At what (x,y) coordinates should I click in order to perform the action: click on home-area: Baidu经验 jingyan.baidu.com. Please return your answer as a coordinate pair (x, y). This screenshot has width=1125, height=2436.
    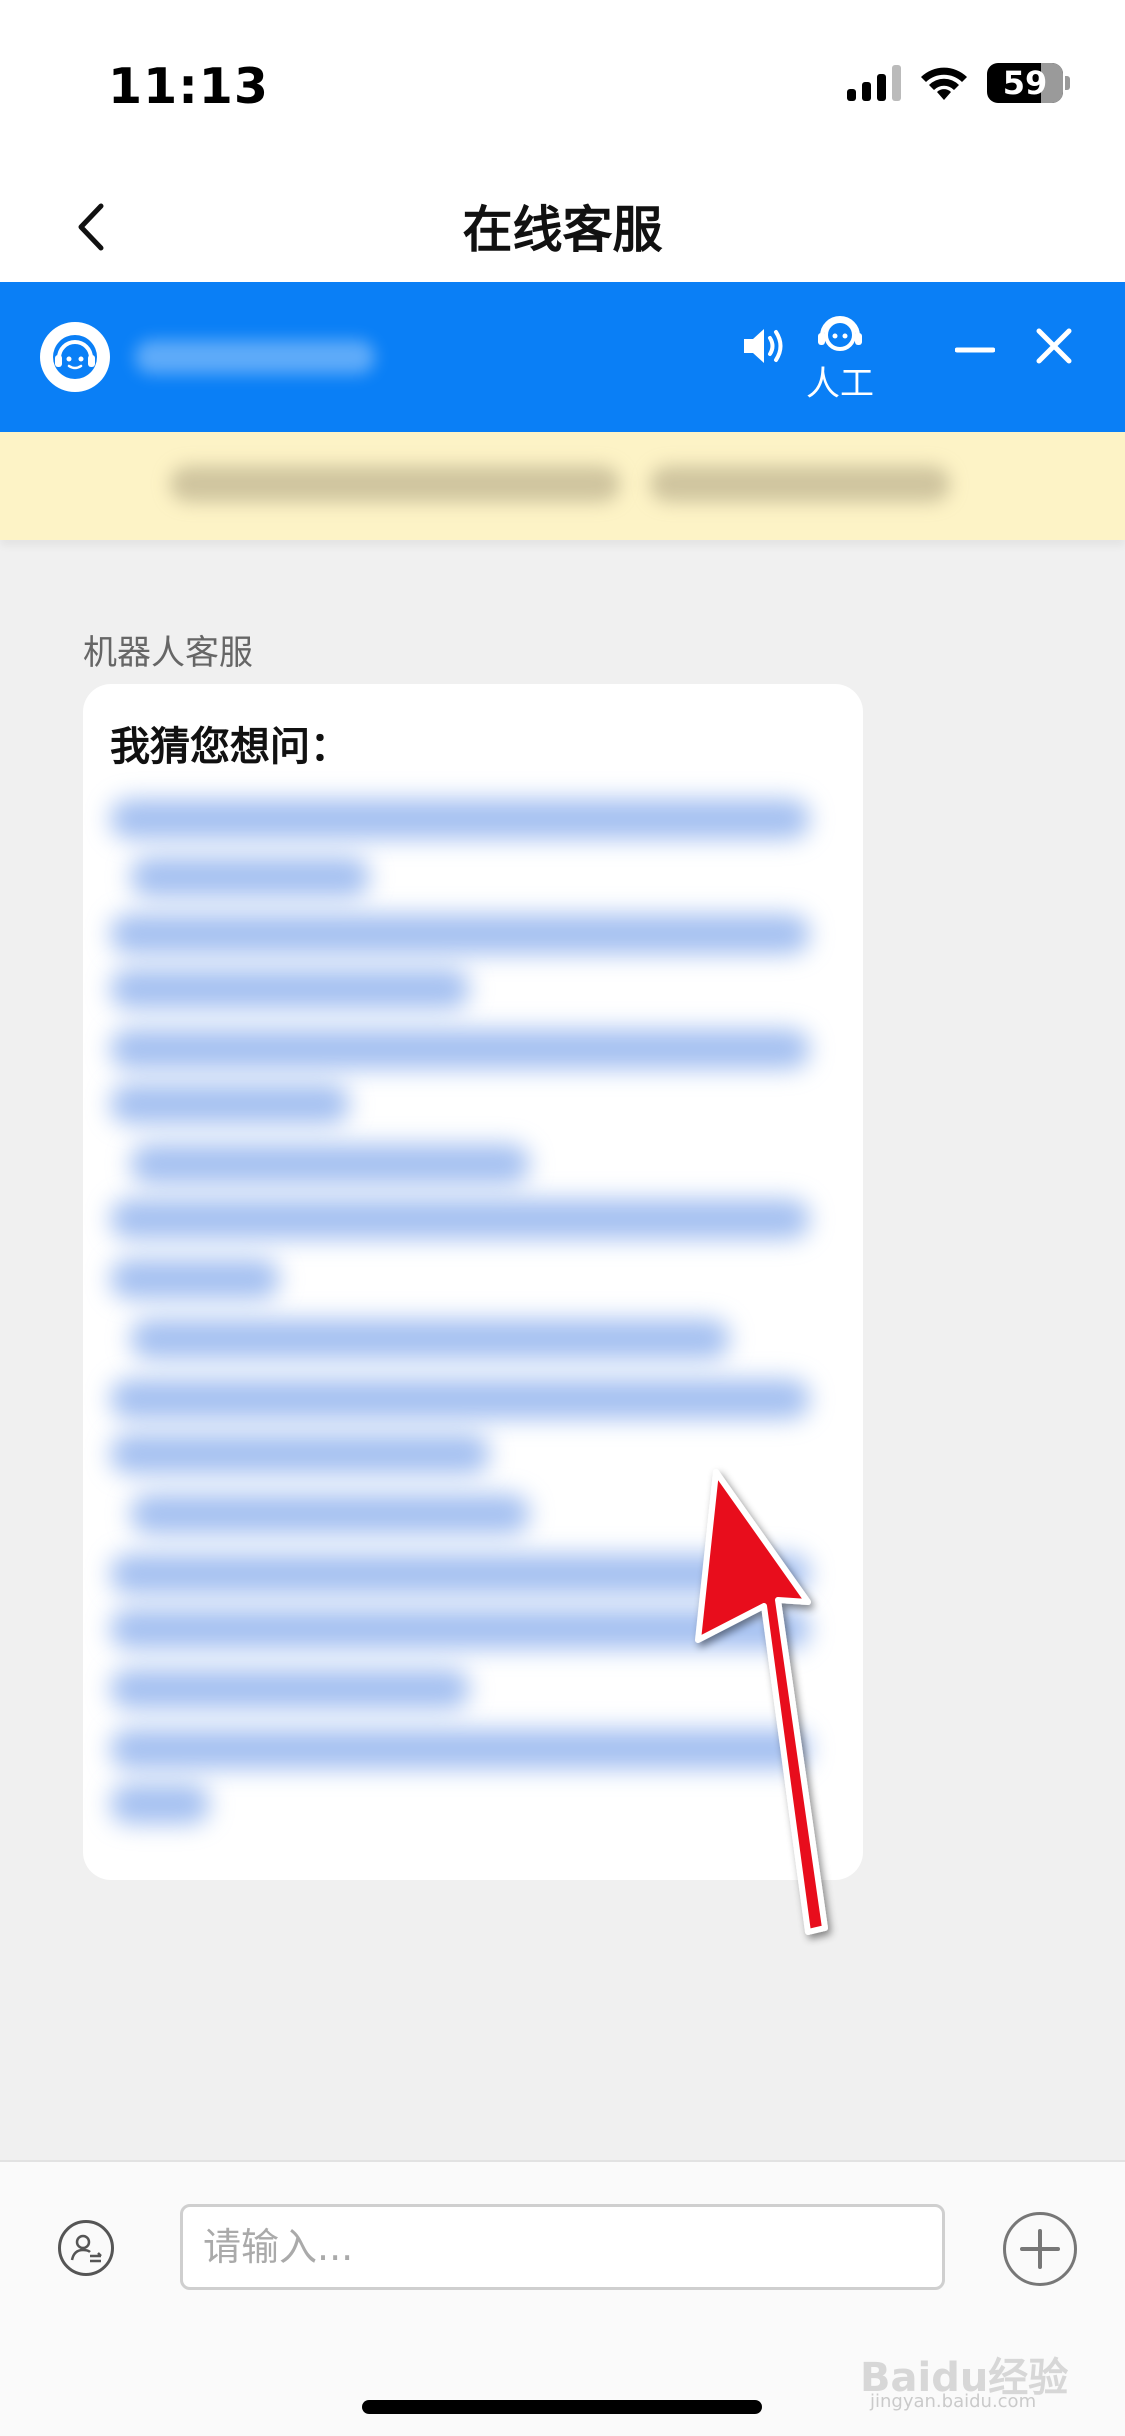
    Looking at the image, I should click on (562, 2386).